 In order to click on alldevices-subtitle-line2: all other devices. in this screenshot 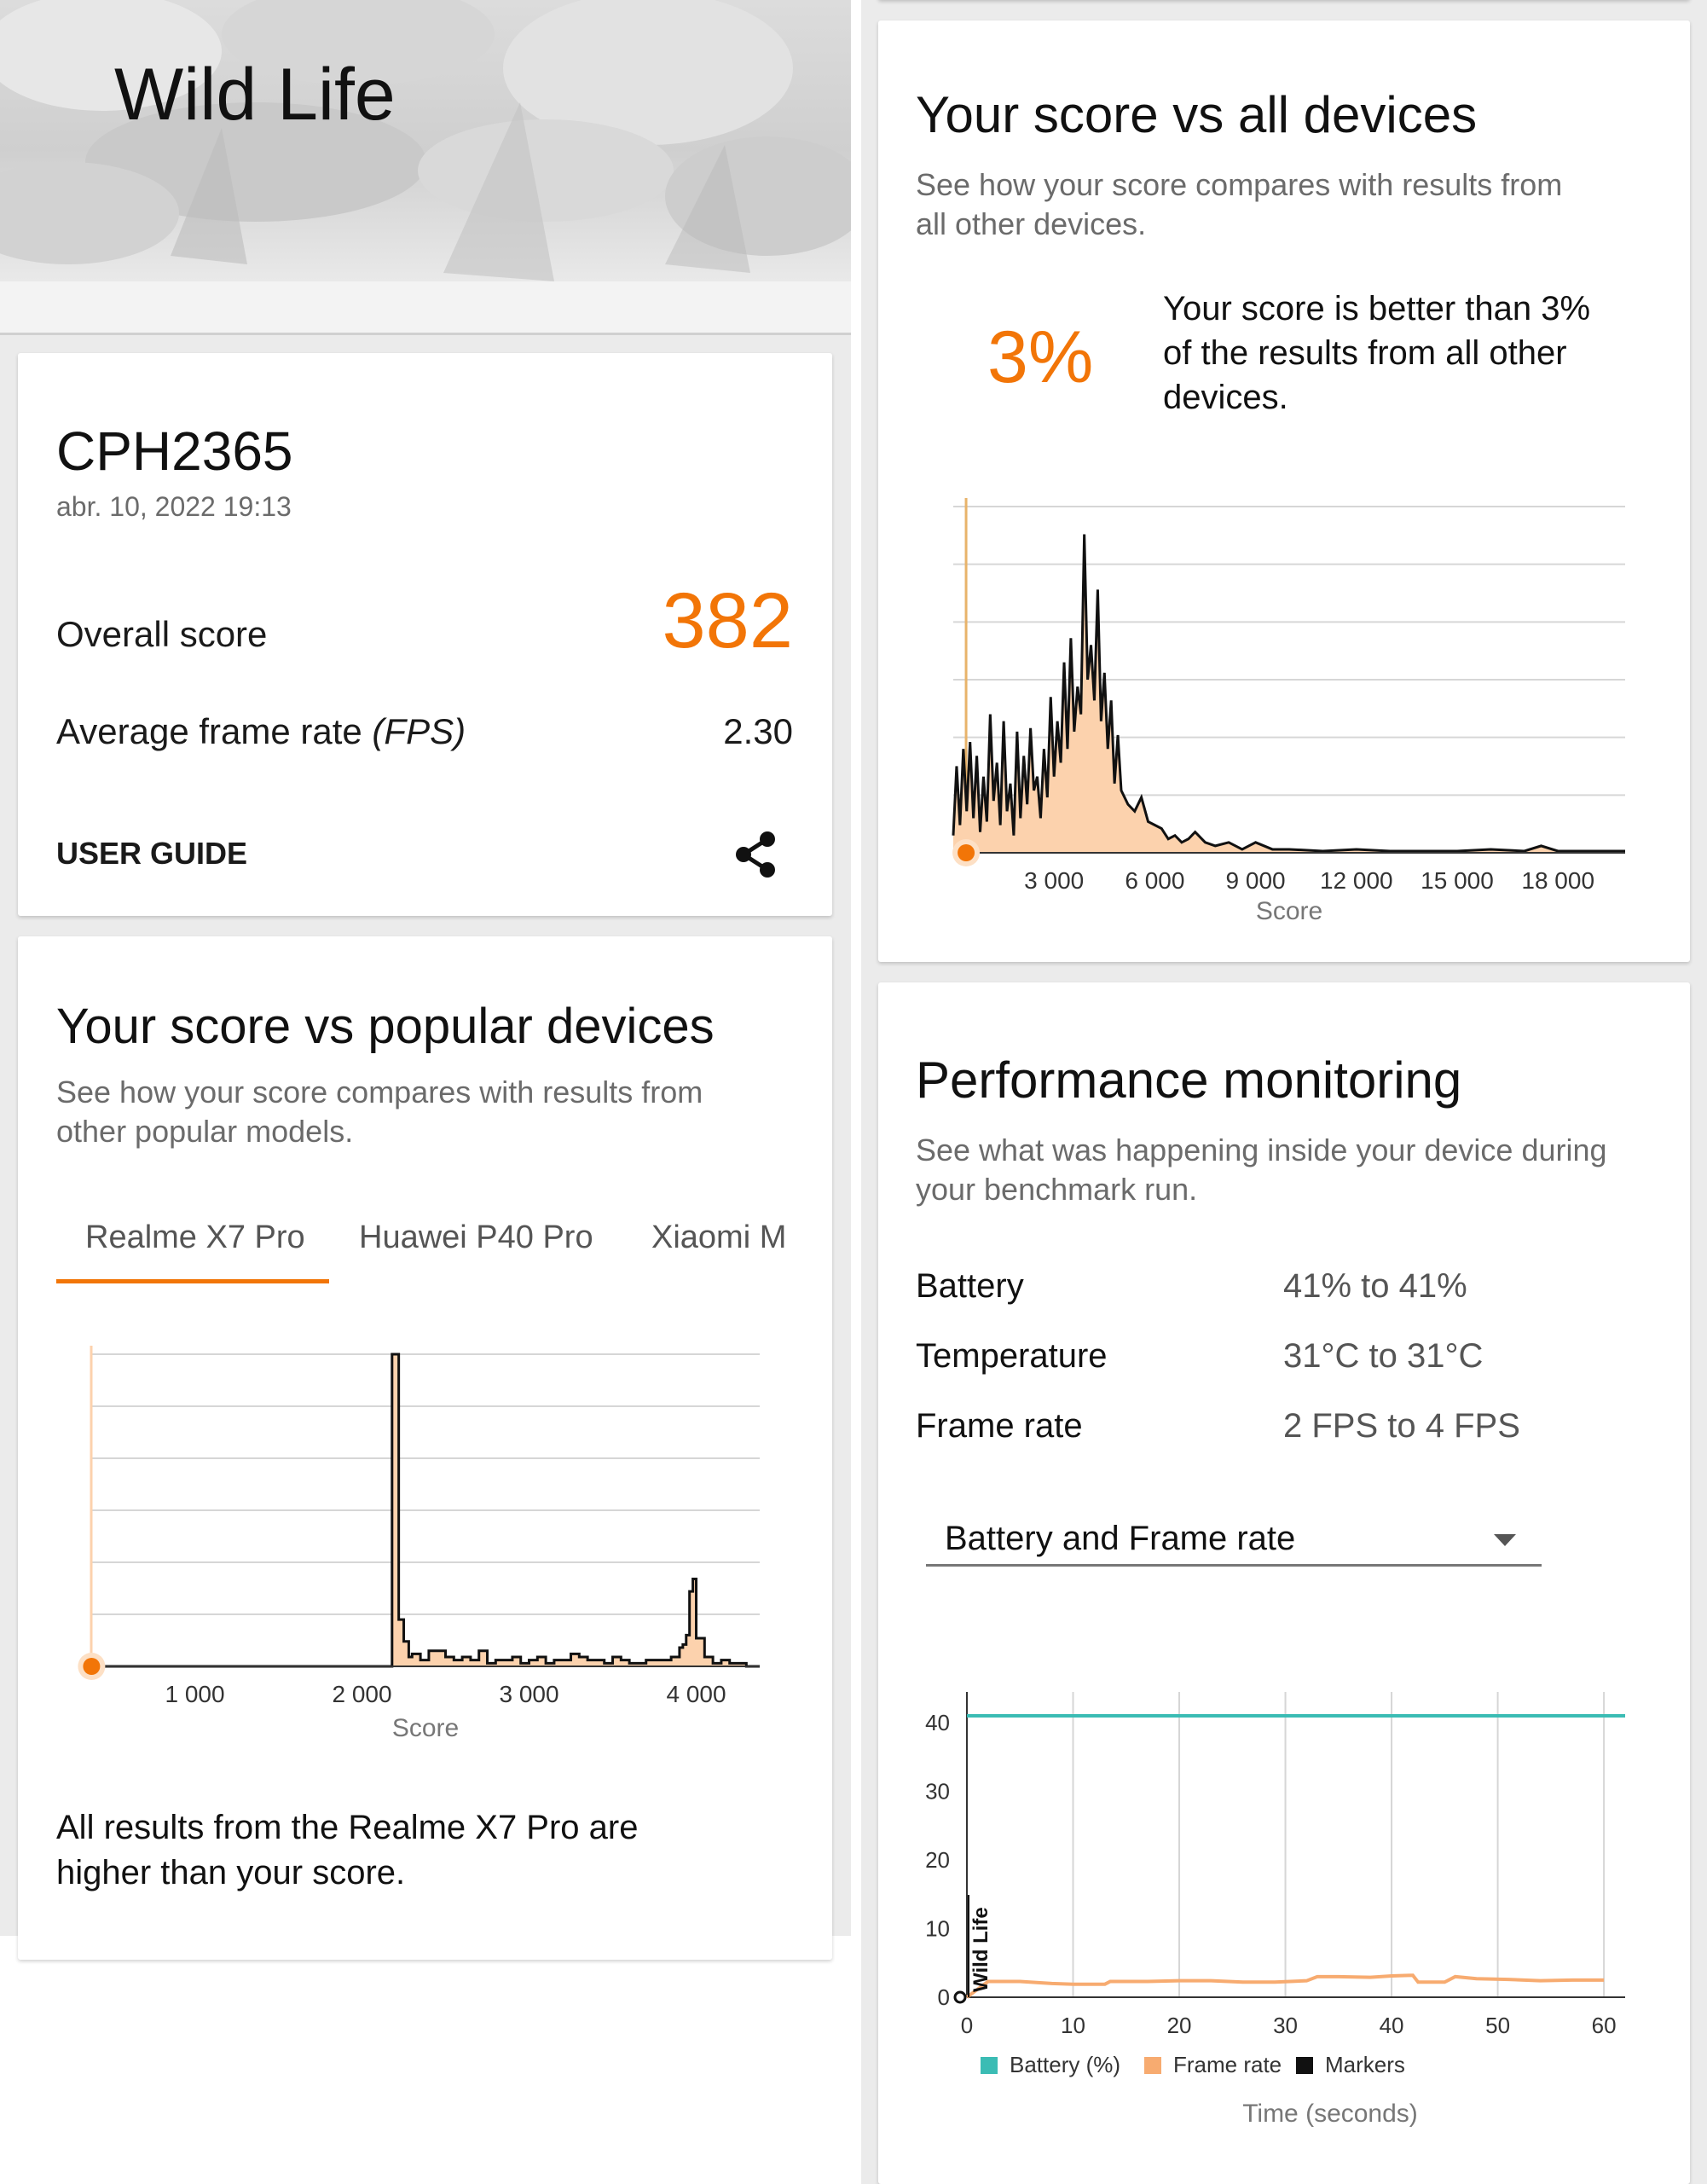, I will do `click(1031, 224)`.